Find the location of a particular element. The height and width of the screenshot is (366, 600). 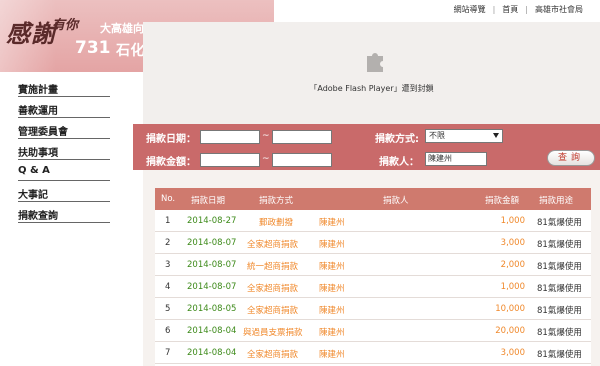

plugin-icon is located at coordinates (375, 62).